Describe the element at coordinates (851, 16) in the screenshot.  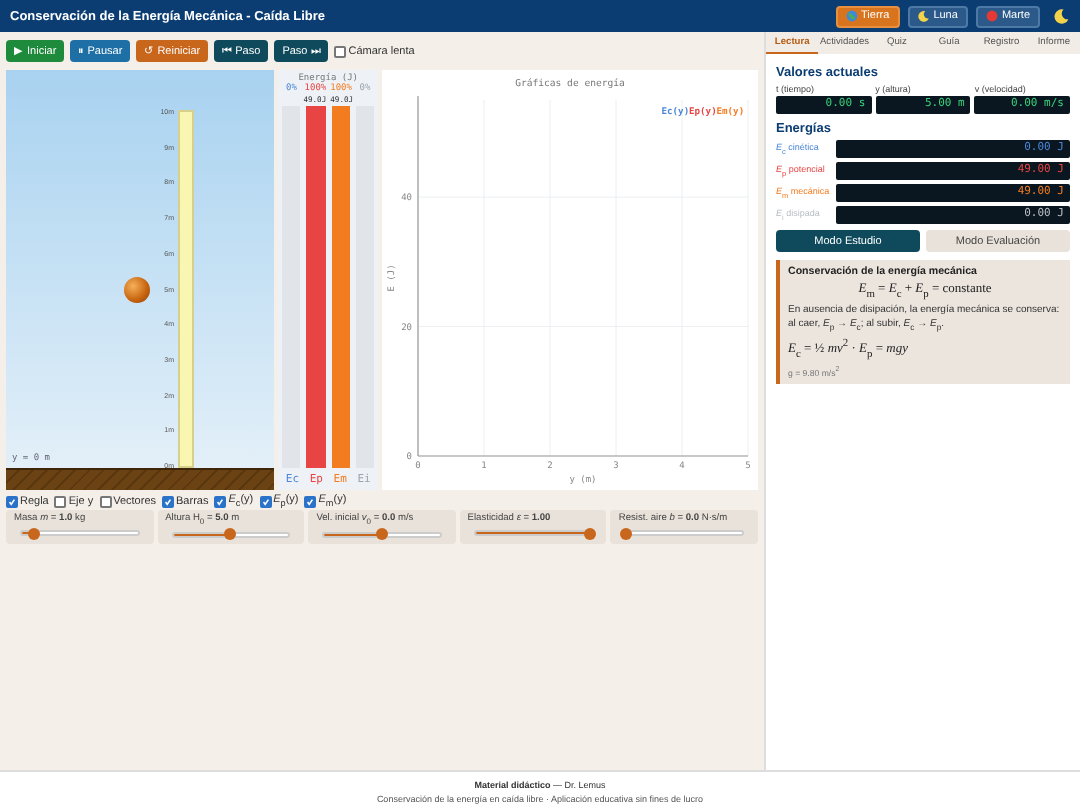
I see `globe-icon` at that location.